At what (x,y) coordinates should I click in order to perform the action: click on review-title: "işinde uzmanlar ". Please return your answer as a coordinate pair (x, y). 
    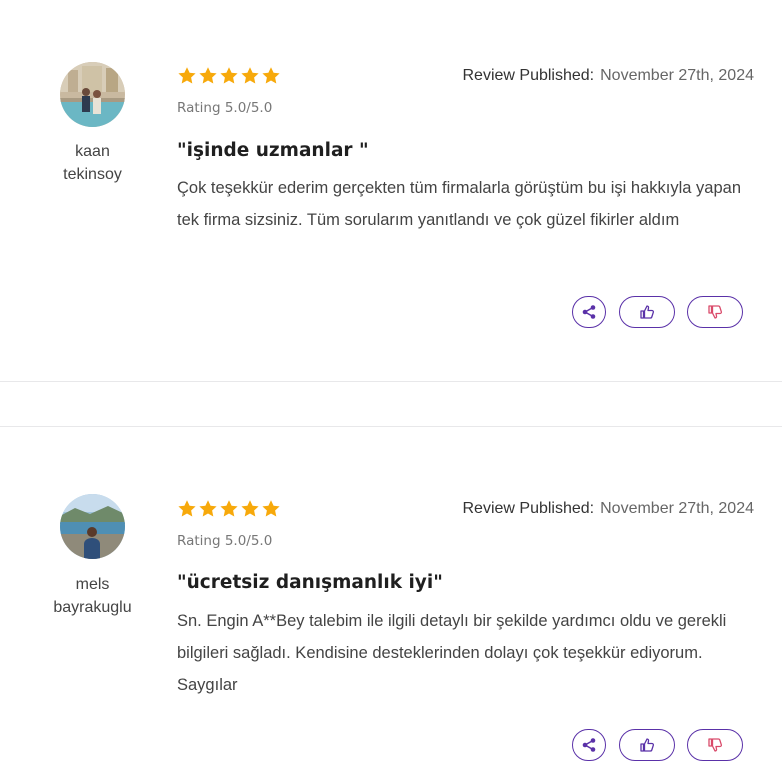
    Looking at the image, I should click on (273, 150).